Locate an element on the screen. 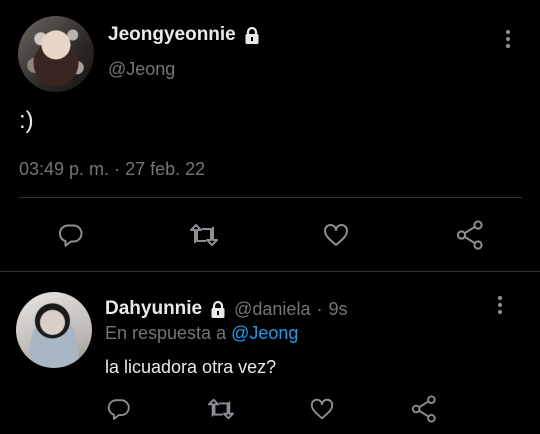 The width and height of the screenshot is (540, 434). reply-author-avatar is located at coordinates (54, 330).